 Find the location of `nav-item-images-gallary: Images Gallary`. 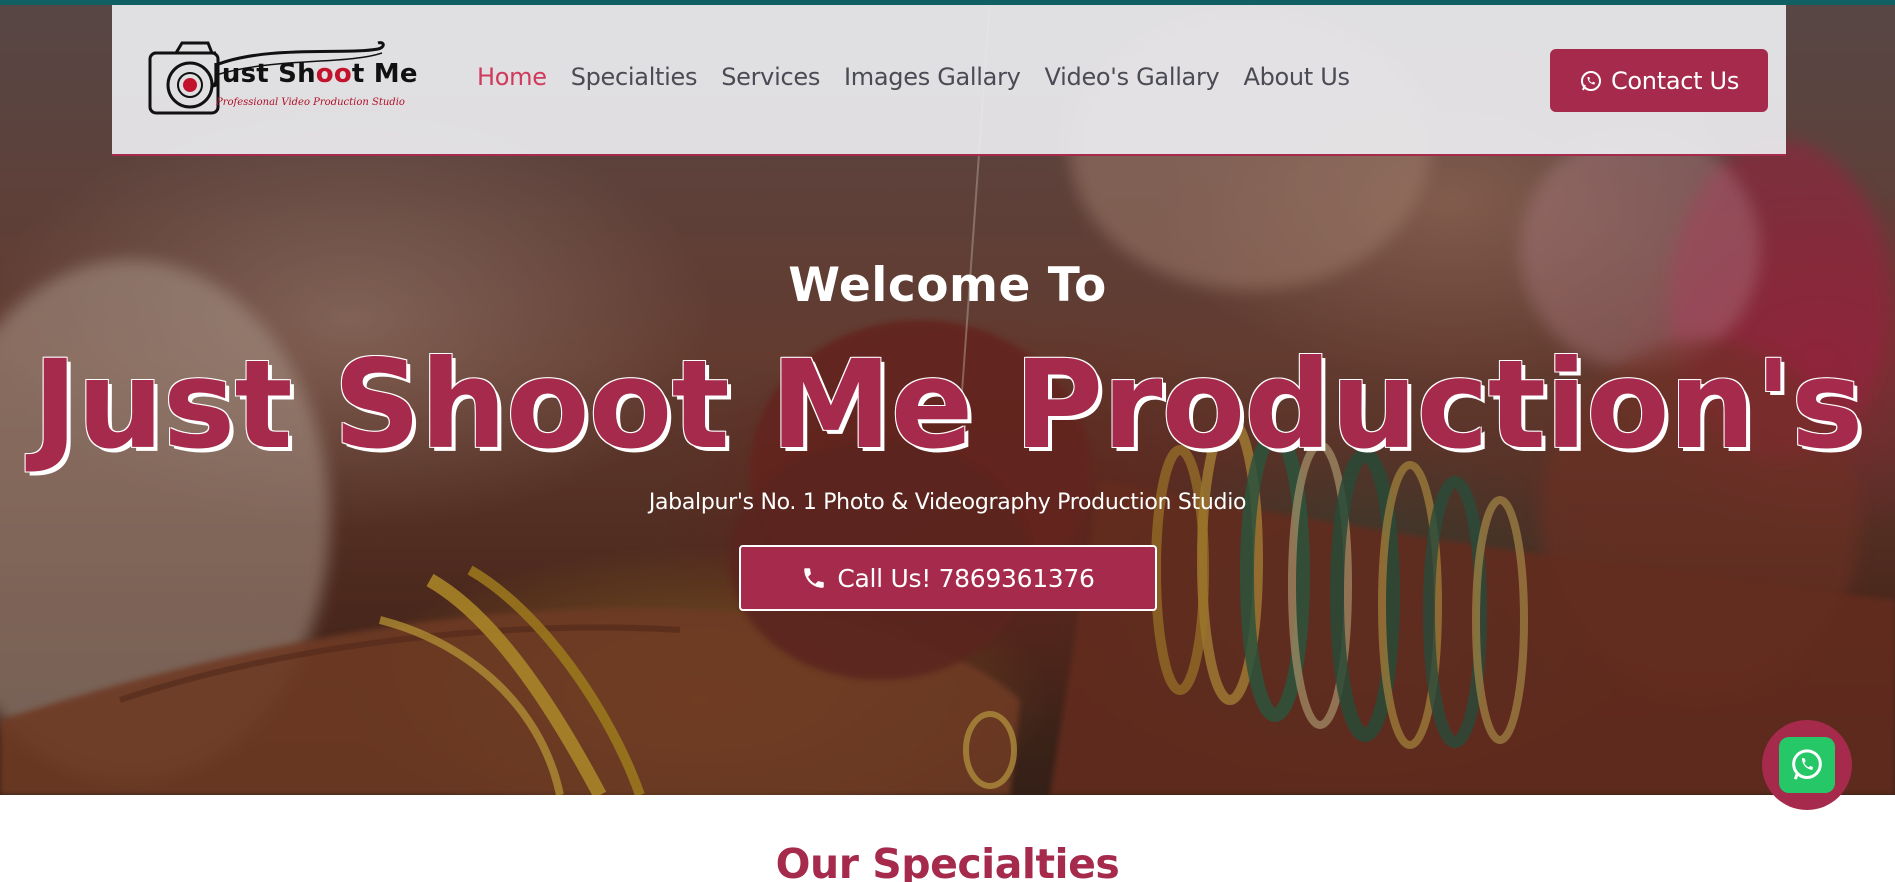

nav-item-images-gallary: Images Gallary is located at coordinates (932, 77).